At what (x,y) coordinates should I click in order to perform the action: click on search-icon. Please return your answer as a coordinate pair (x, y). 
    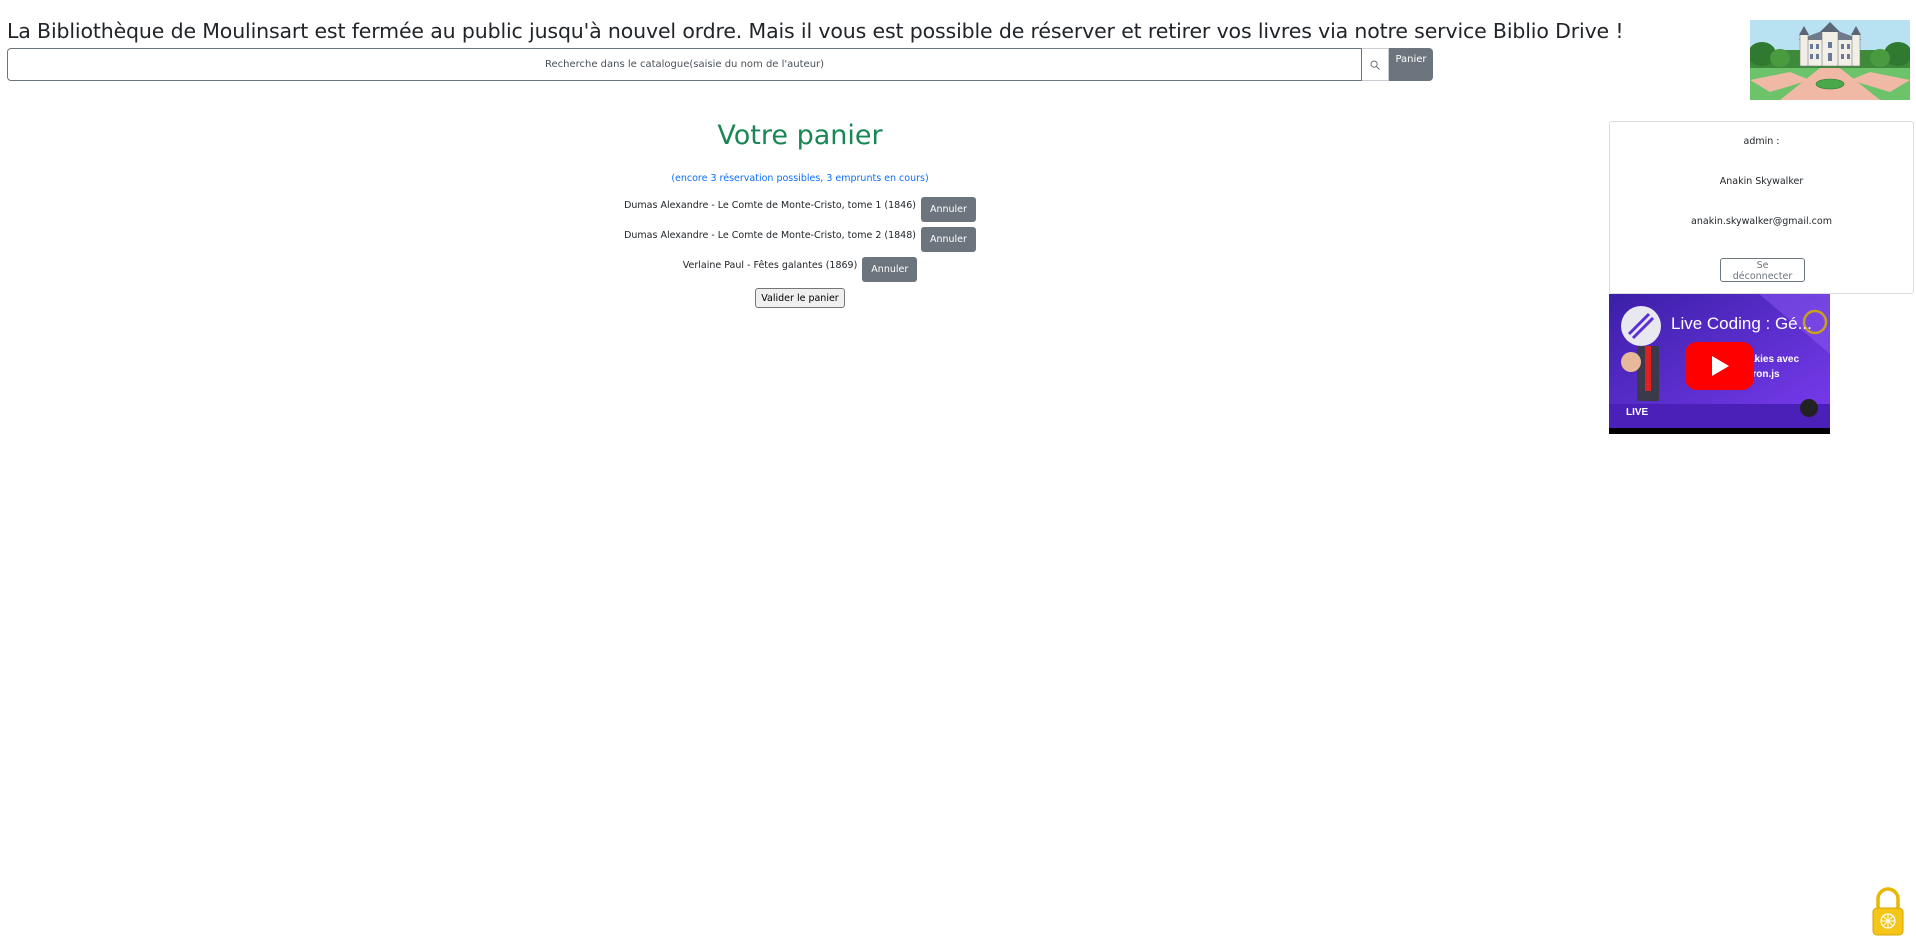
    Looking at the image, I should click on (1375, 64).